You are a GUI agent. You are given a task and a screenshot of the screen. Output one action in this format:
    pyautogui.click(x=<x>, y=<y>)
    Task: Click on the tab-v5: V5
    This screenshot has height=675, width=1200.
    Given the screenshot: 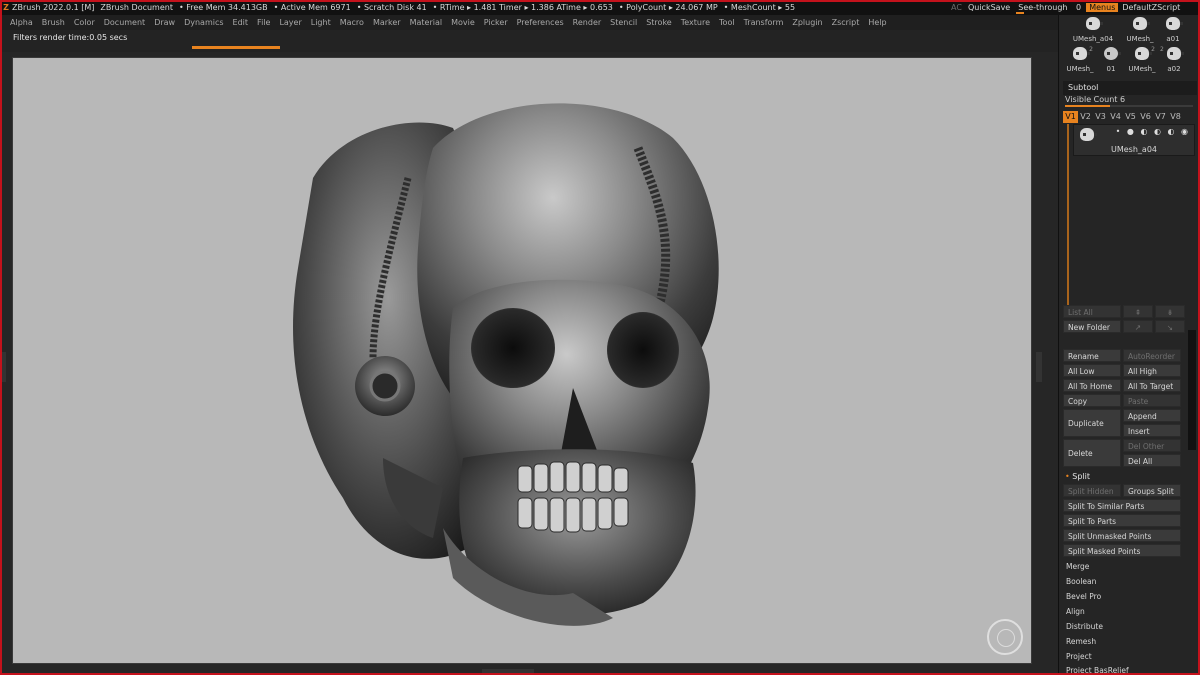 What is the action you would take?
    pyautogui.click(x=1130, y=117)
    